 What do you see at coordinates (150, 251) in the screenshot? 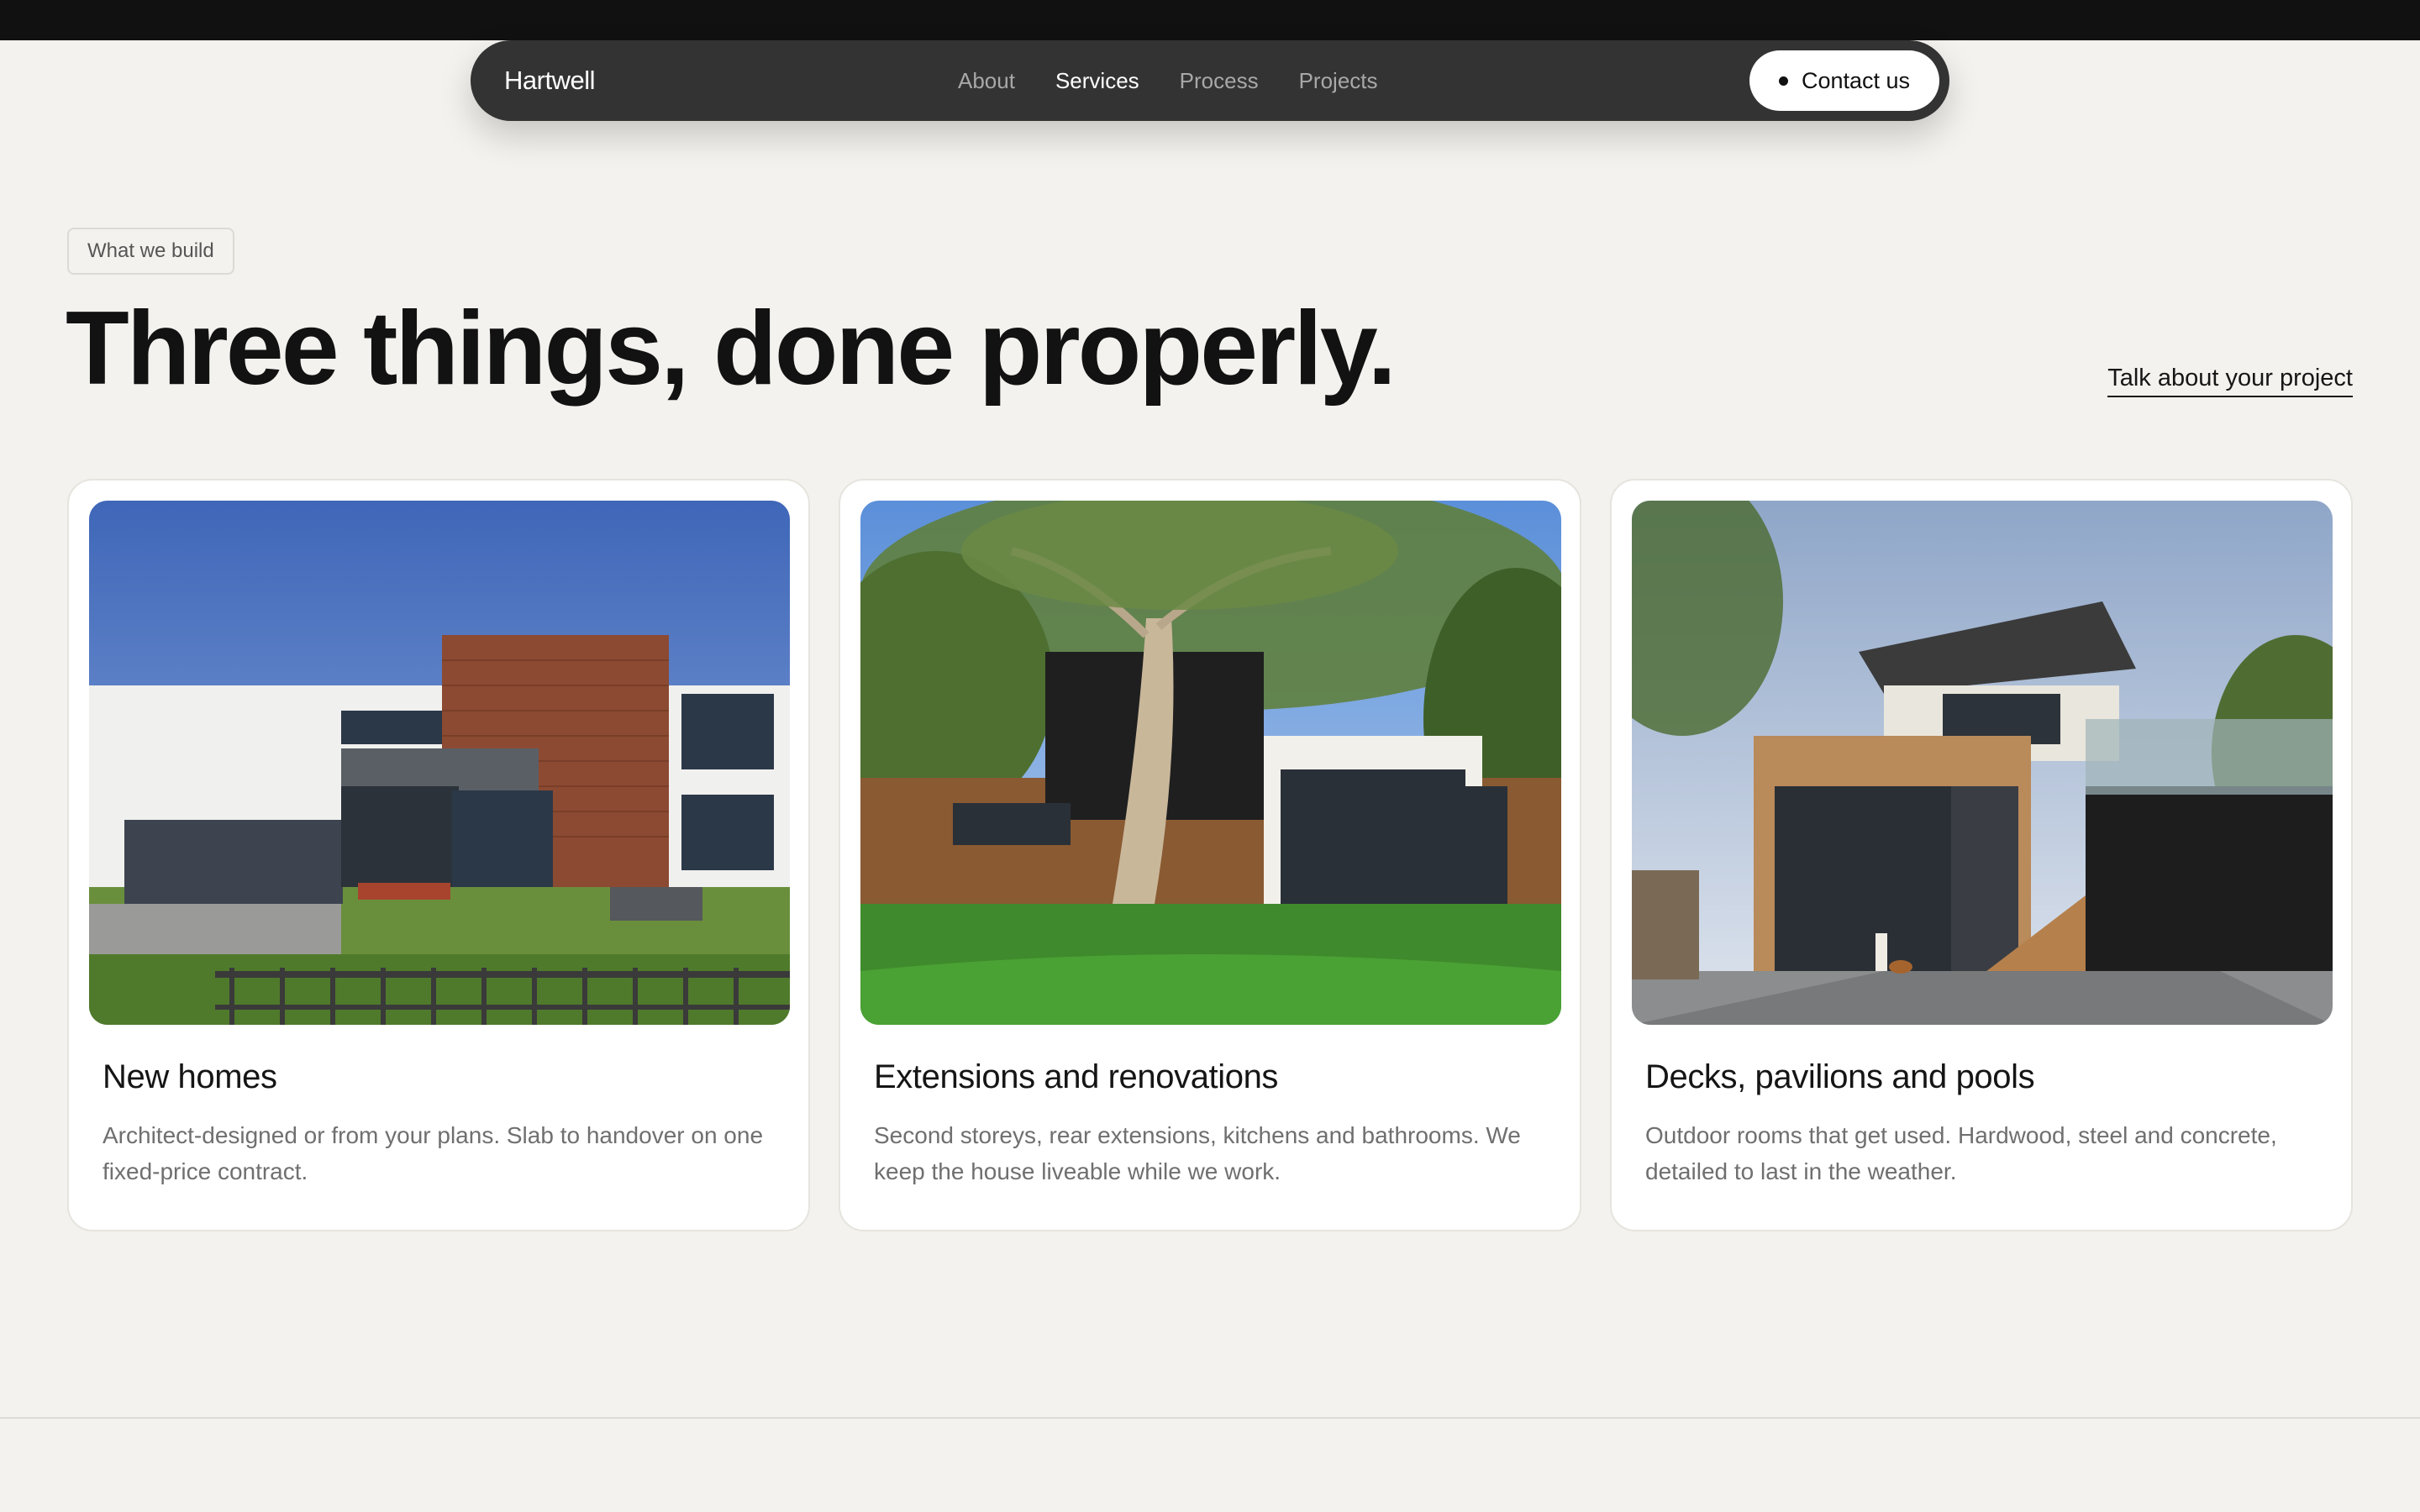
I see `section-tag: What we build` at bounding box center [150, 251].